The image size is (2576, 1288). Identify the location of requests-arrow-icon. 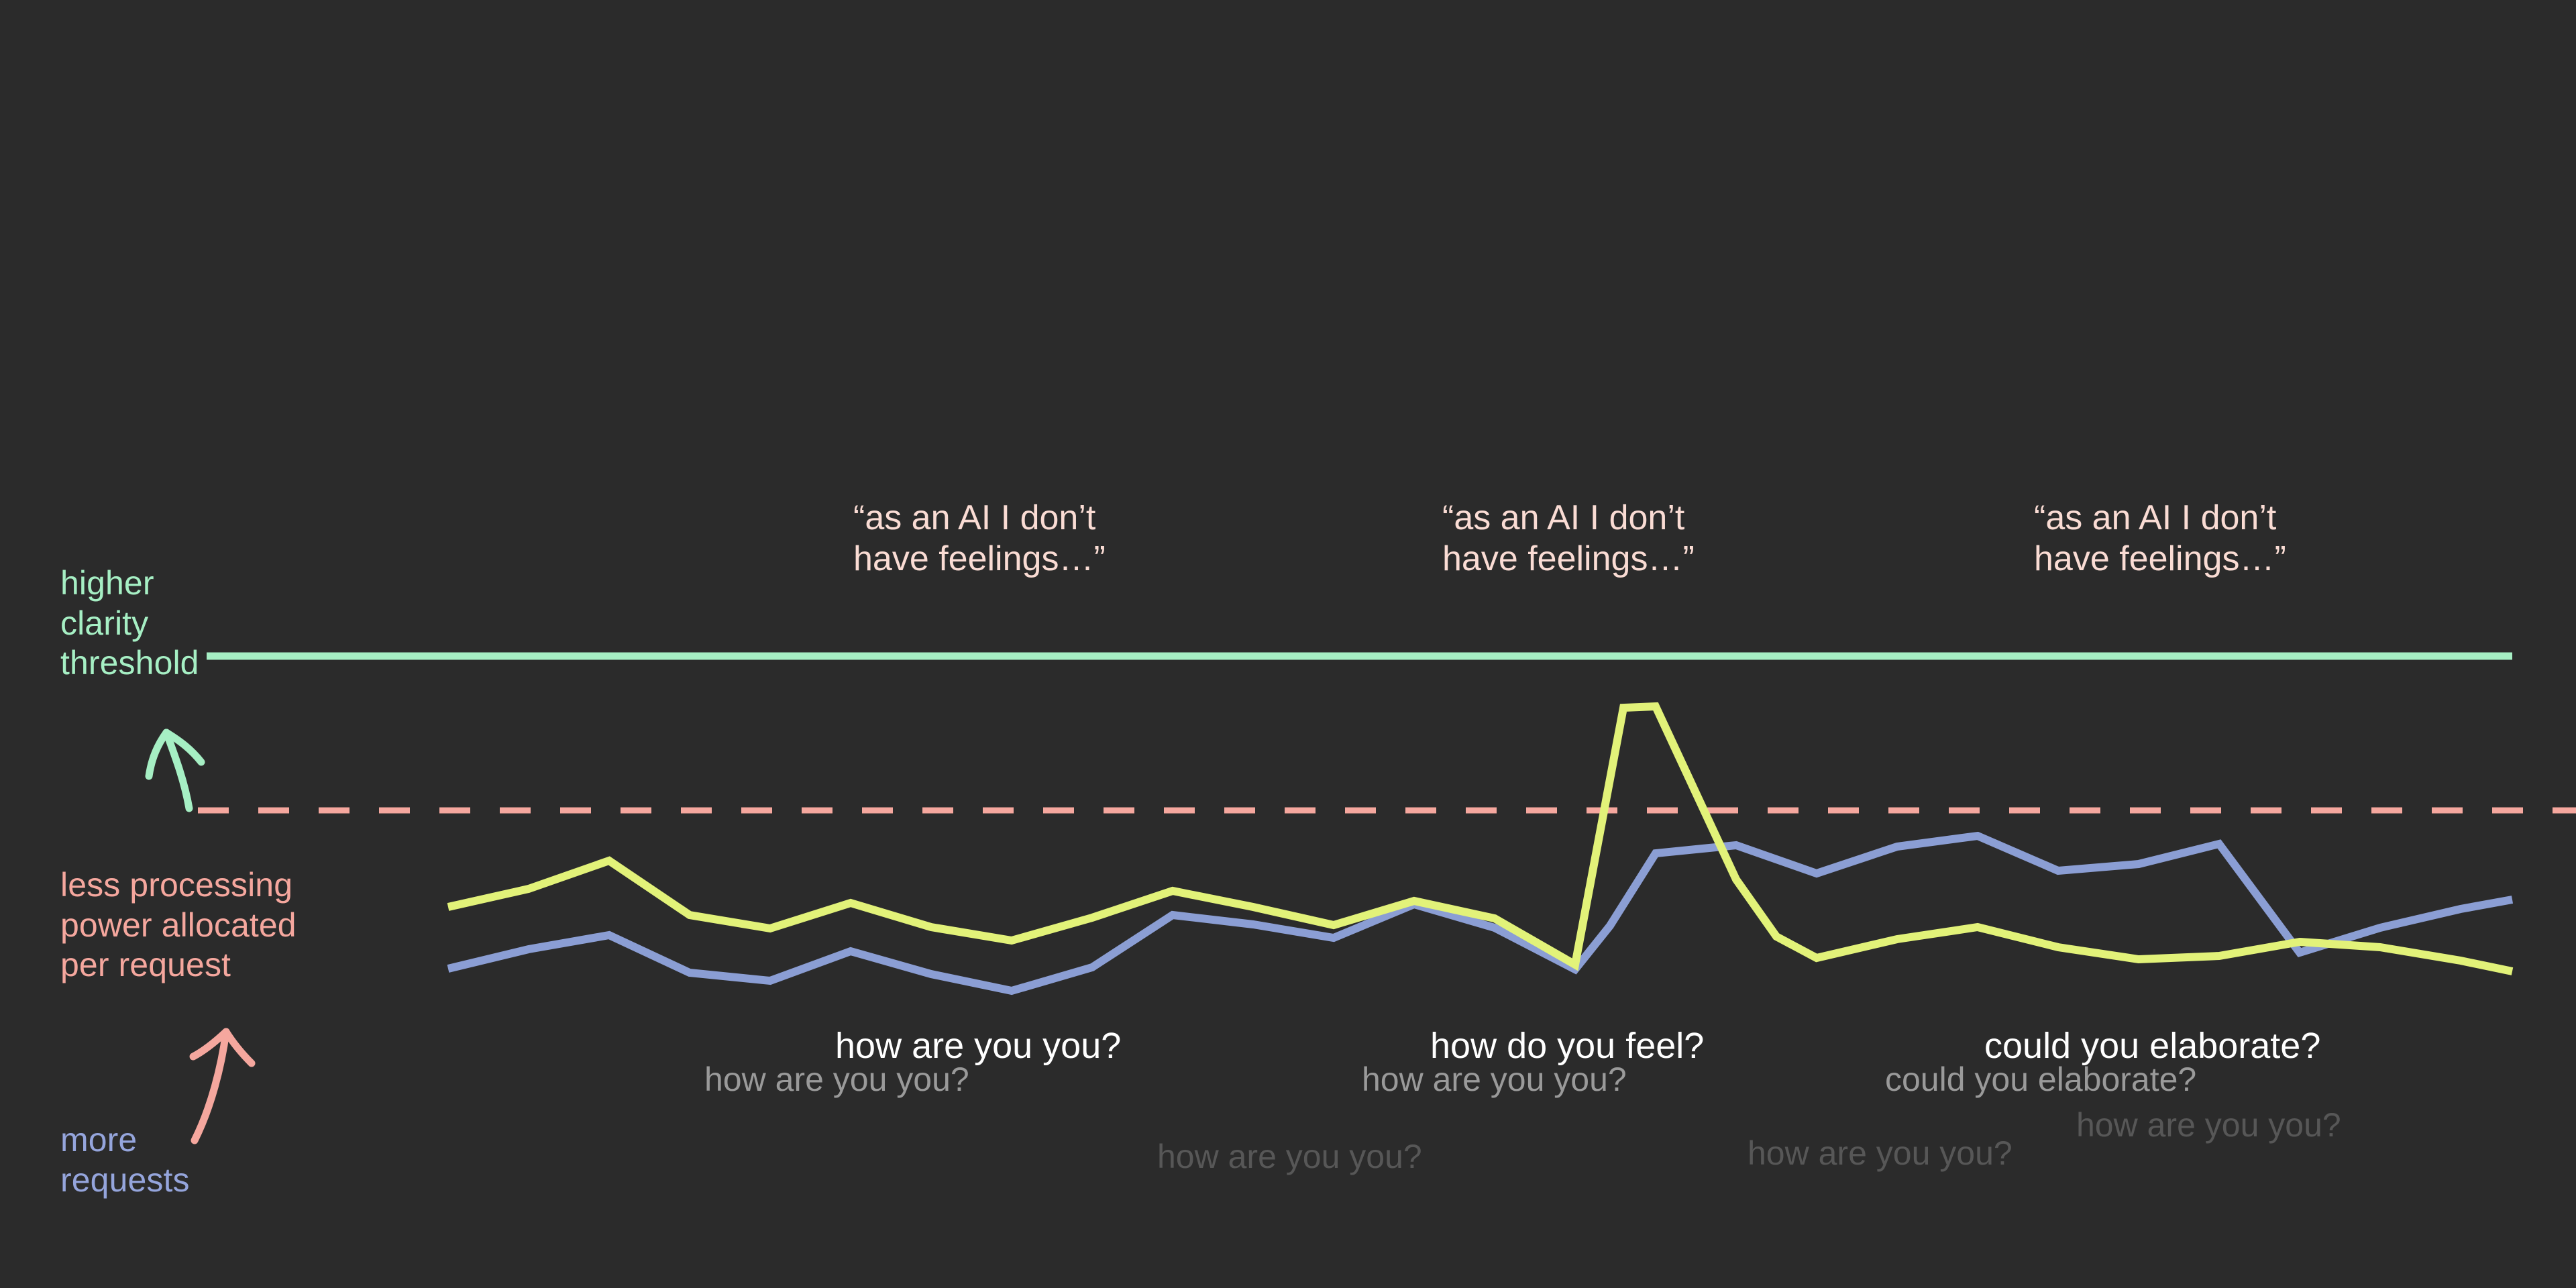
(222, 1086).